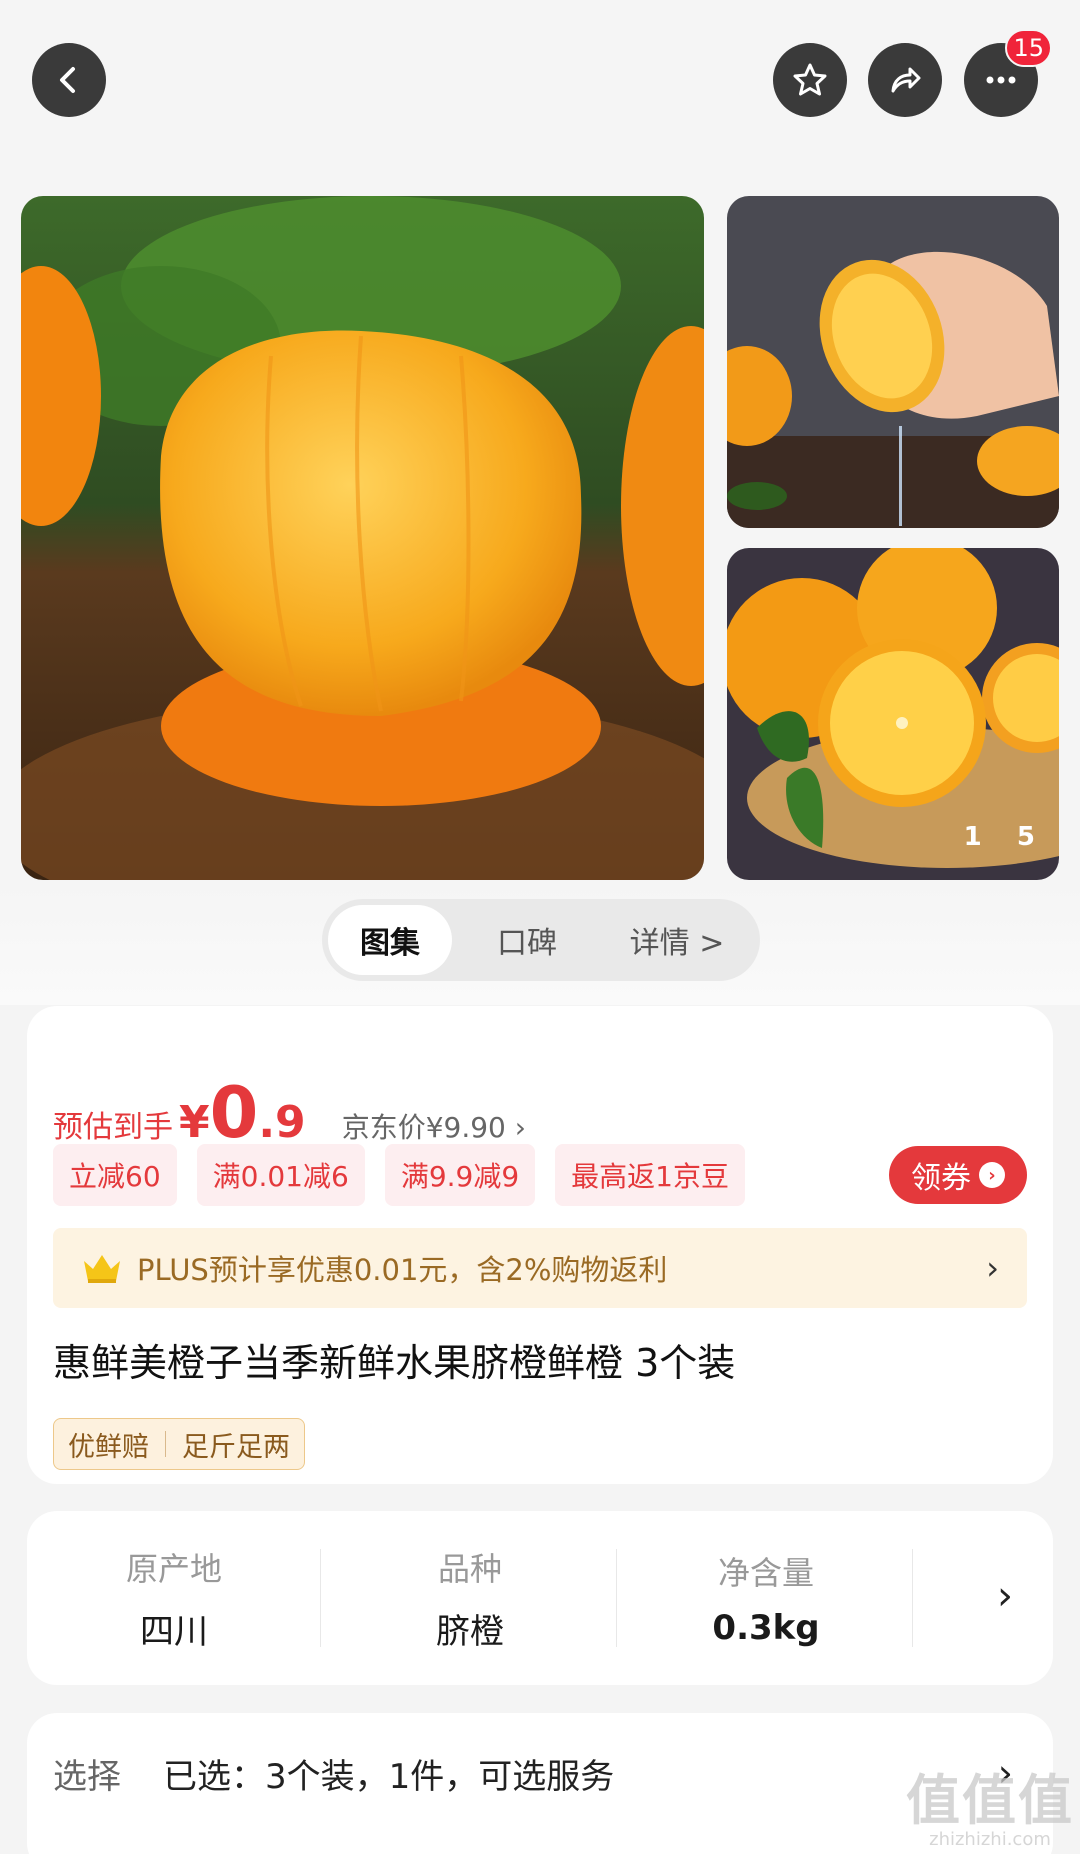 The height and width of the screenshot is (1854, 1080). I want to click on gallery-thumb-squeeze, so click(893, 362).